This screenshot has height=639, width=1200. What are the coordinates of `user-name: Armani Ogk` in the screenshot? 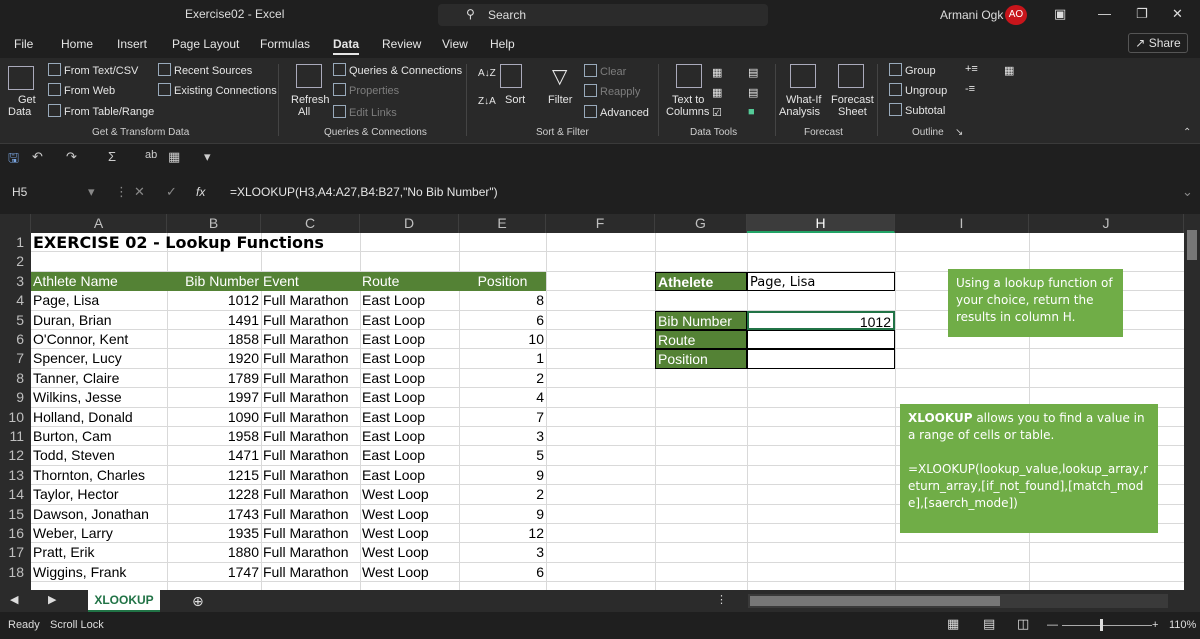 It's located at (971, 15).